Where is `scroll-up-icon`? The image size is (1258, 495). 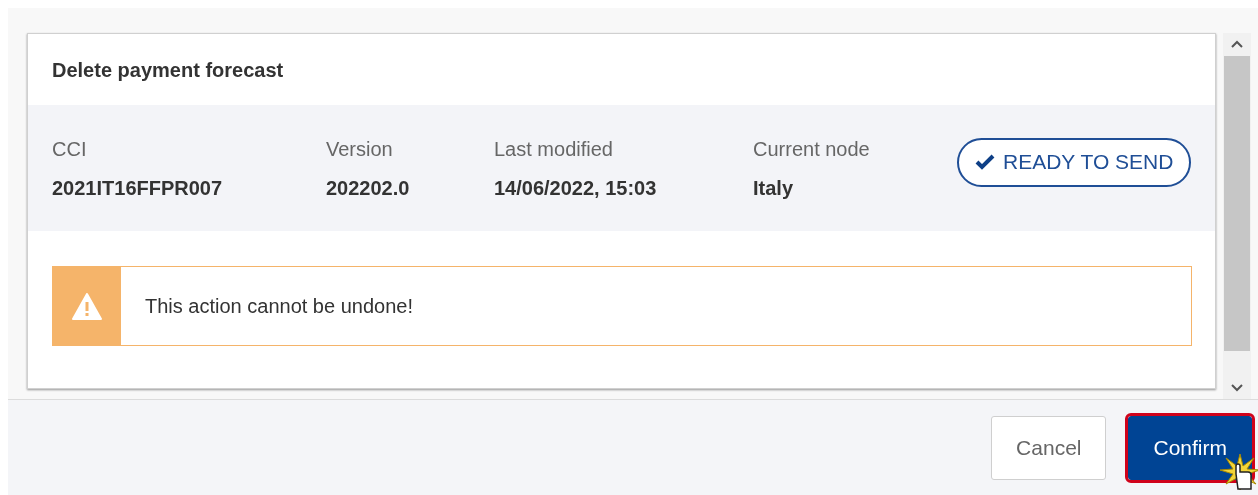 scroll-up-icon is located at coordinates (1237, 44).